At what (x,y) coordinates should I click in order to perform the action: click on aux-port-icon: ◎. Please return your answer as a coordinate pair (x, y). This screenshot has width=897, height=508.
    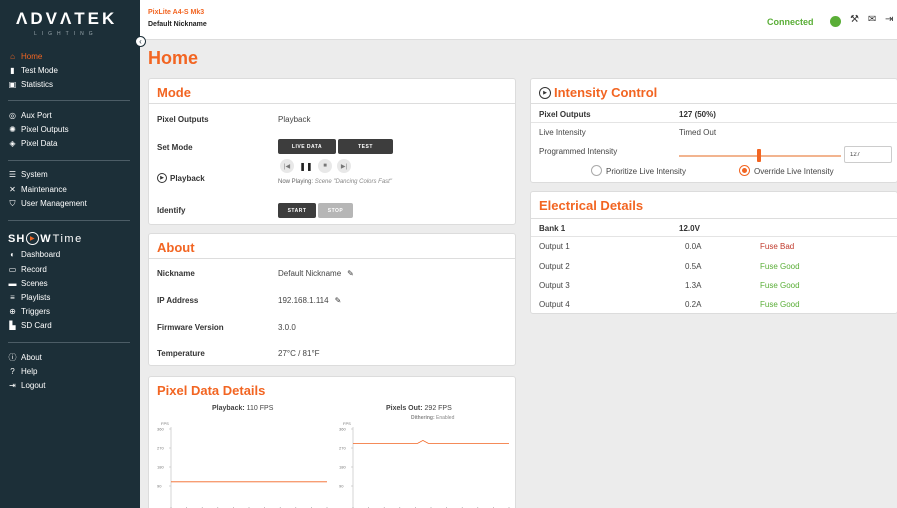
    Looking at the image, I should click on (12, 115).